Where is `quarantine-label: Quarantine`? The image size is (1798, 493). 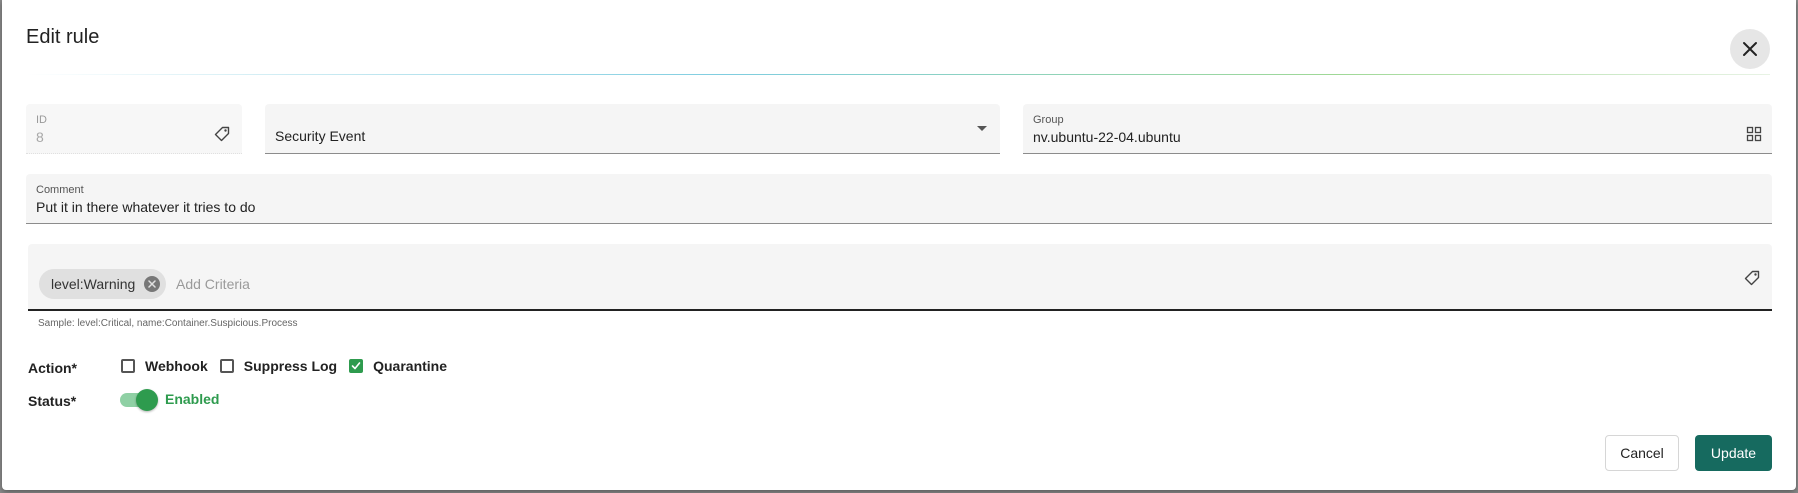
quarantine-label: Quarantine is located at coordinates (410, 366).